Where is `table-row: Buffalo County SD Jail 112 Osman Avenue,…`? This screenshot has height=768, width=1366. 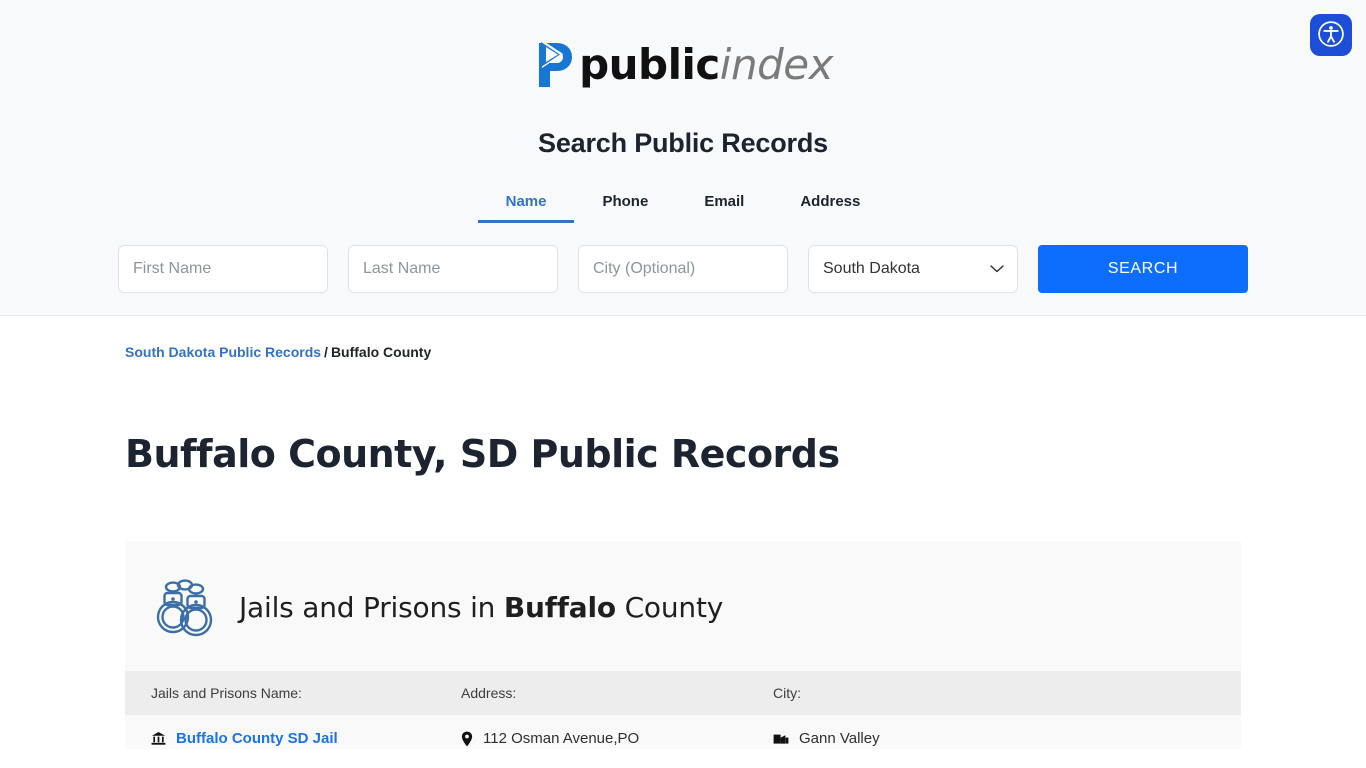 table-row: Buffalo County SD Jail 112 Osman Avenue,… is located at coordinates (683, 732).